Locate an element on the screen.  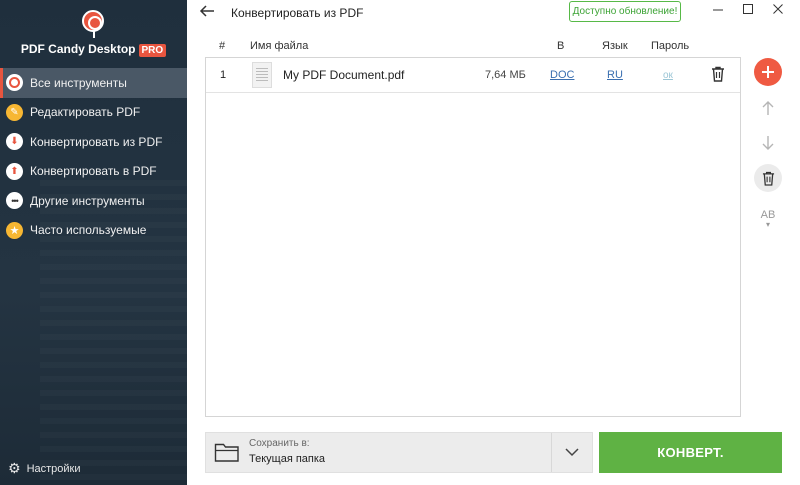
divider is located at coordinates (551, 452).